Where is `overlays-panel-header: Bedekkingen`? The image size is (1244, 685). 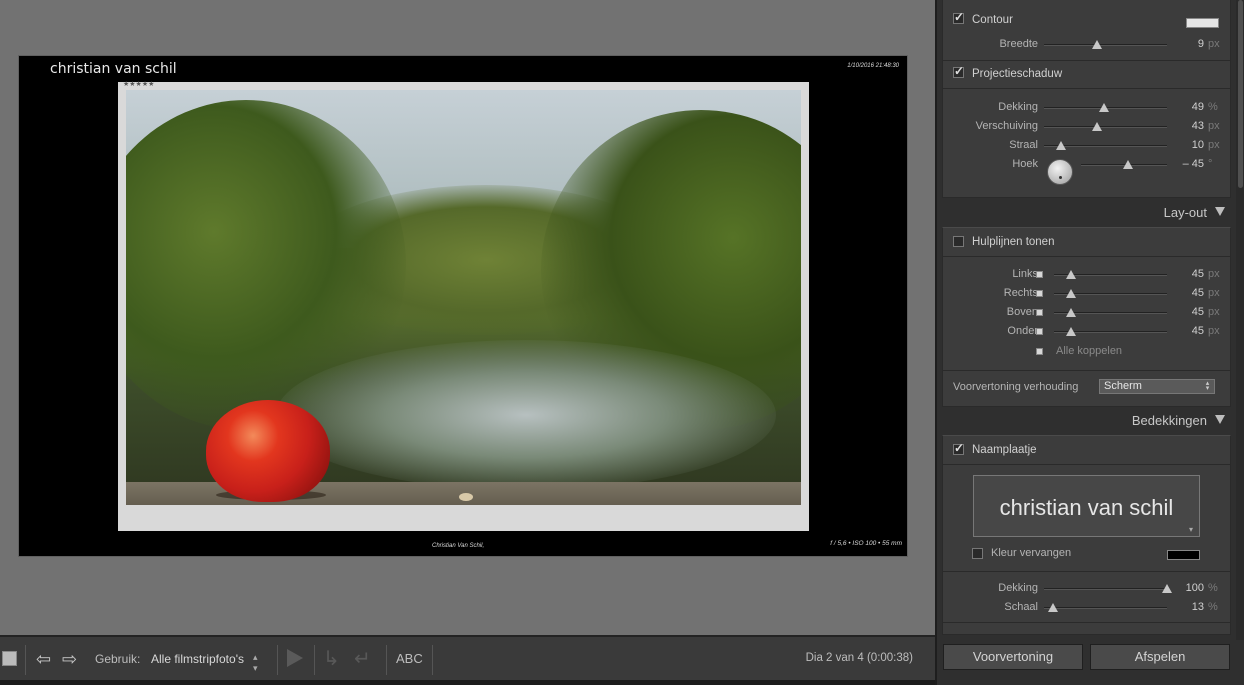
overlays-panel-header: Bedekkingen is located at coordinates (1086, 421).